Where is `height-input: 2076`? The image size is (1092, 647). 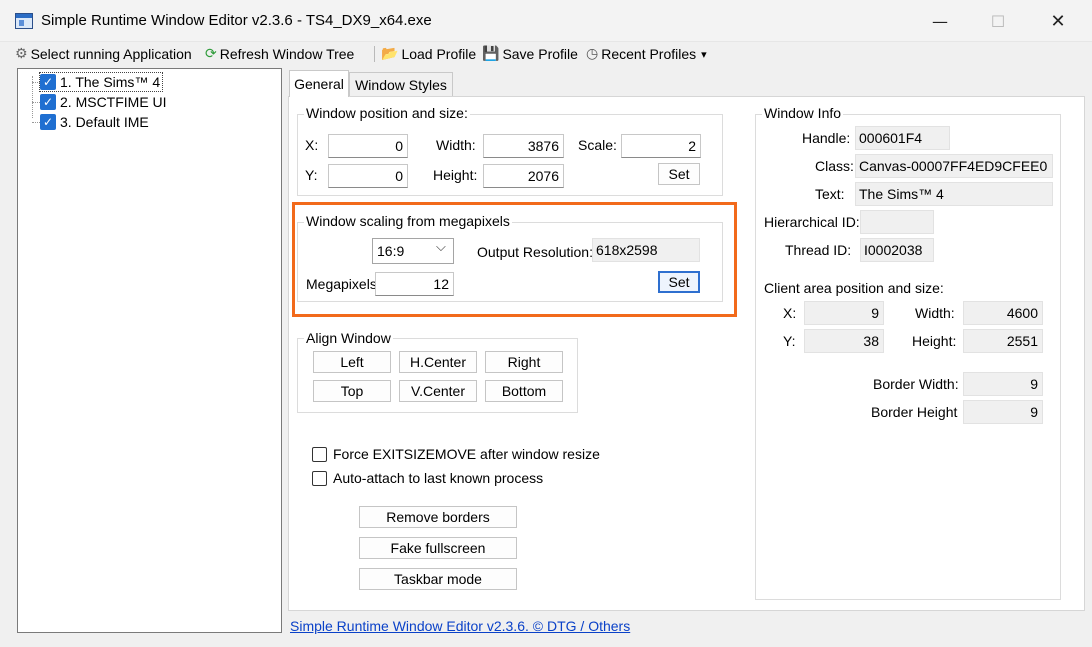
height-input: 2076 is located at coordinates (523, 176).